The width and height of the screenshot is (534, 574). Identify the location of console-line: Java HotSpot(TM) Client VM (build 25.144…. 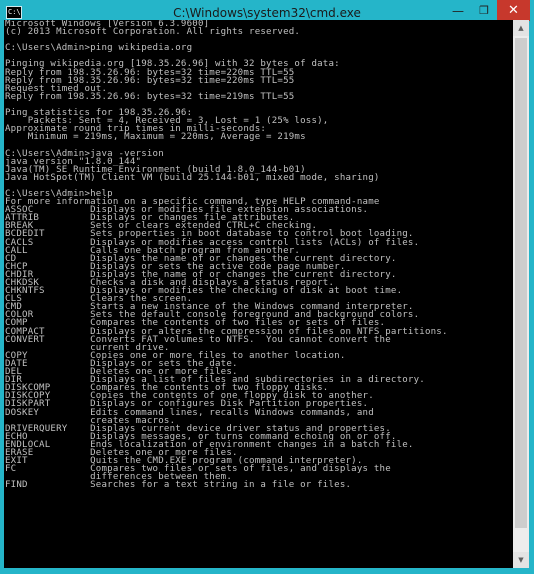
(192, 177).